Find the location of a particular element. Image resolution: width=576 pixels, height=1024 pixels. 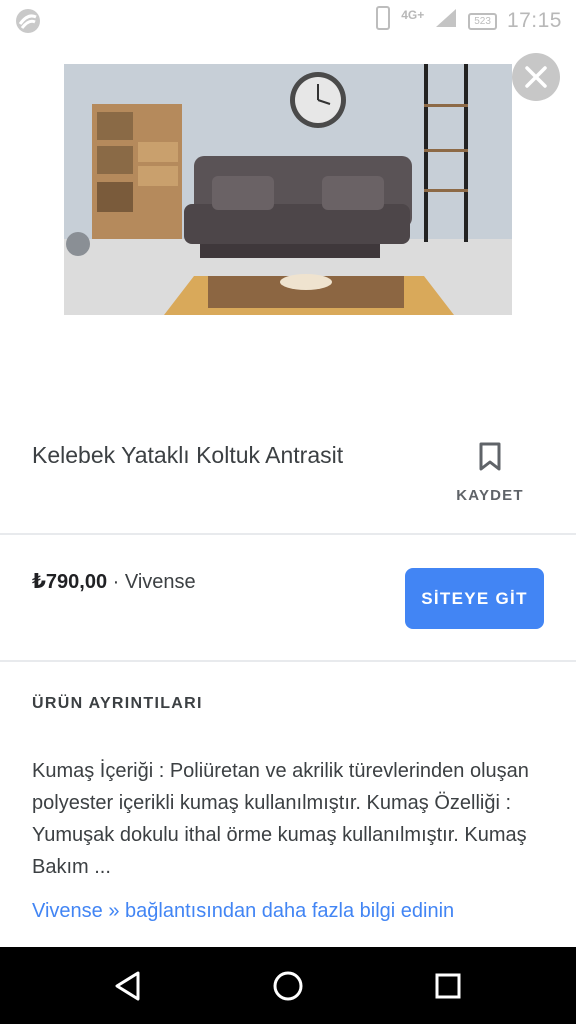

status-bar: 4G+ 523 17:15 is located at coordinates (288, 21).